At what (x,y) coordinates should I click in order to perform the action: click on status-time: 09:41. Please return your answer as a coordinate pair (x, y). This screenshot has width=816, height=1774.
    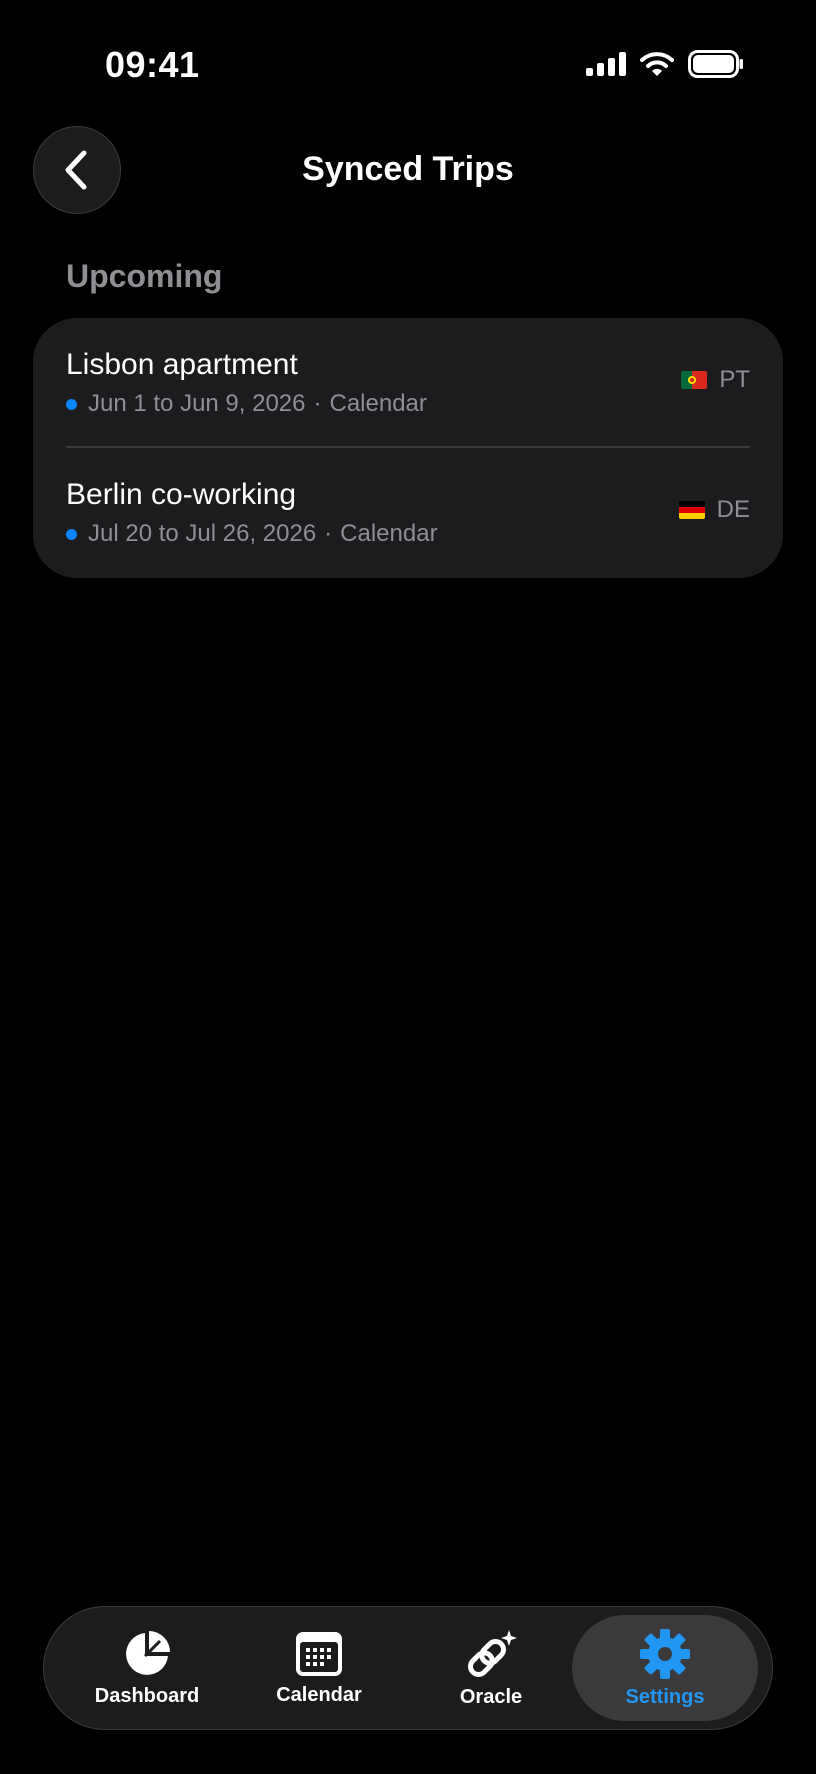
    Looking at the image, I should click on (152, 64).